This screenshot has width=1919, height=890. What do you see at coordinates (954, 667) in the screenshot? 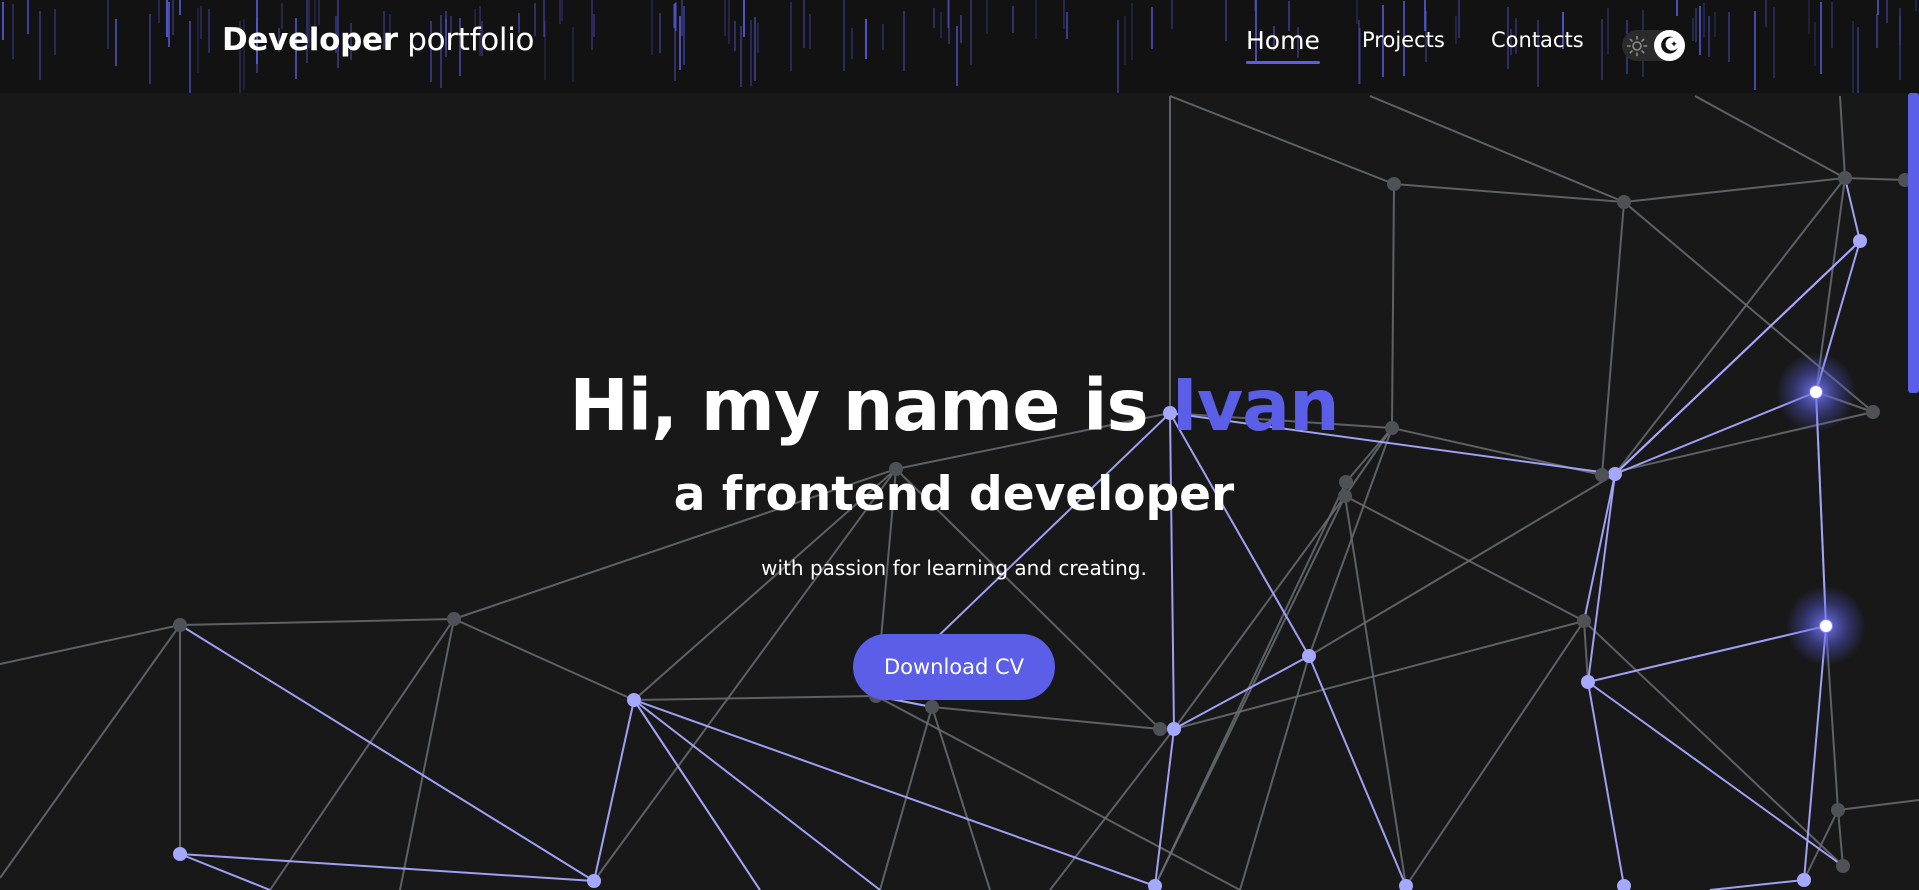
I see `download-cv-button: Download CV` at bounding box center [954, 667].